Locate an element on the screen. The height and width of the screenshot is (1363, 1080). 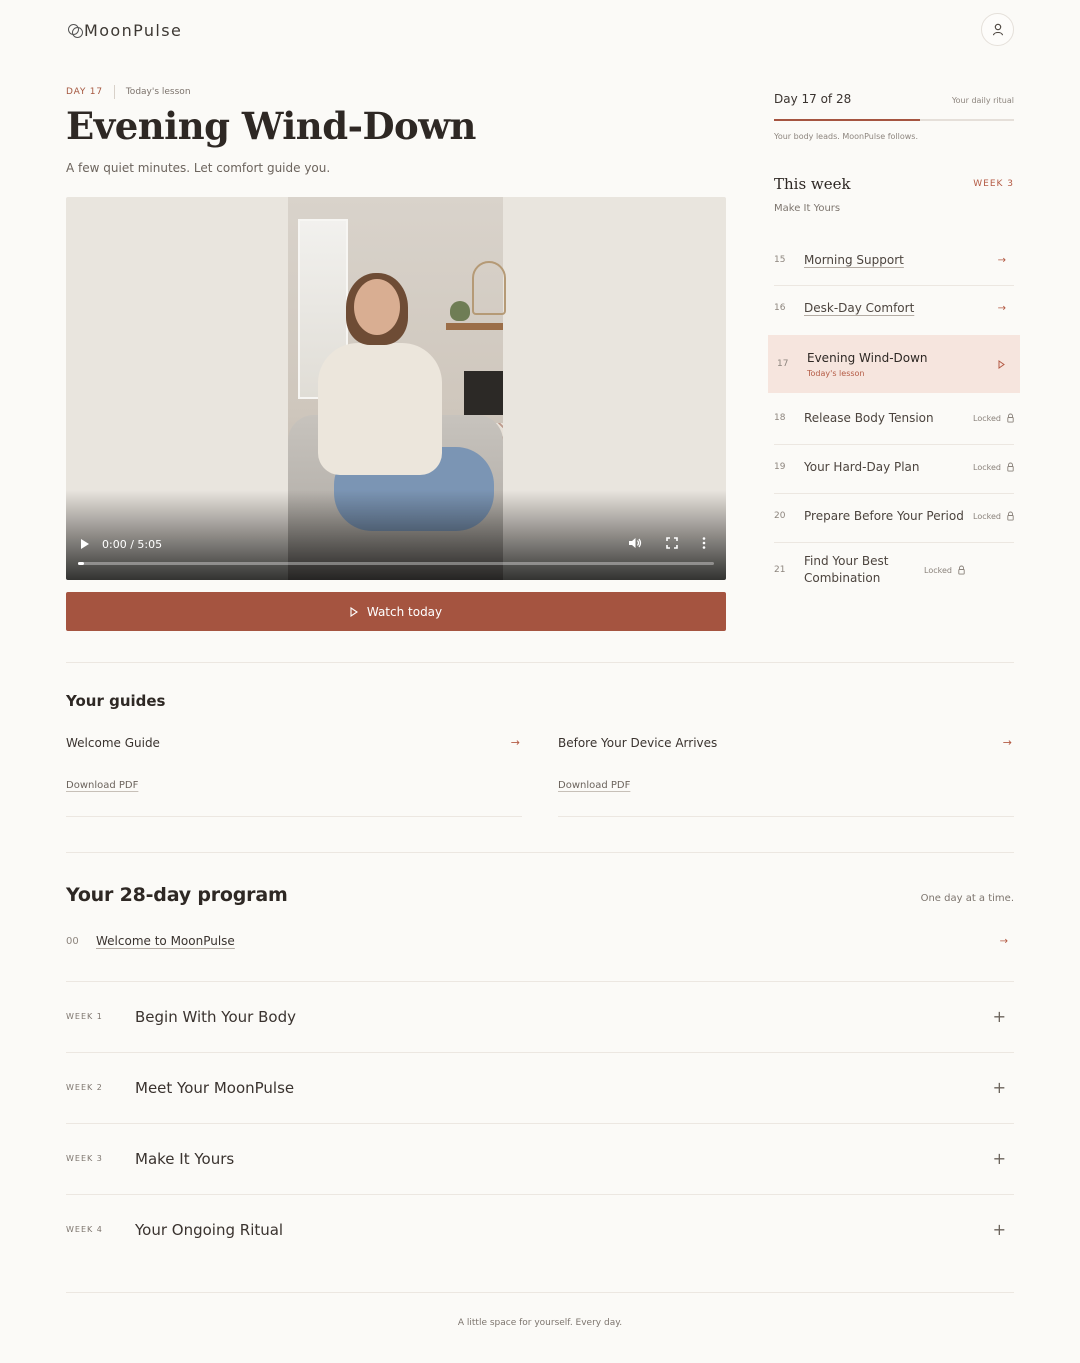
lesson-number: 17 is located at coordinates (783, 364).